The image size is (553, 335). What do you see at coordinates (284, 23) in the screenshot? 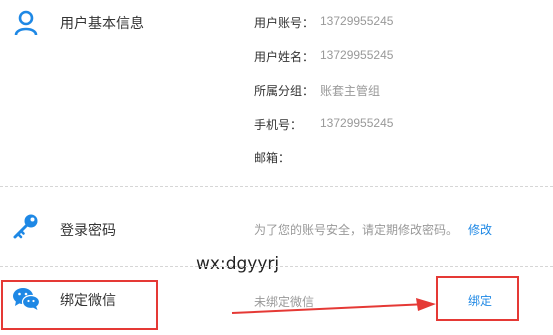
I see `account-label: 用户账号：` at bounding box center [284, 23].